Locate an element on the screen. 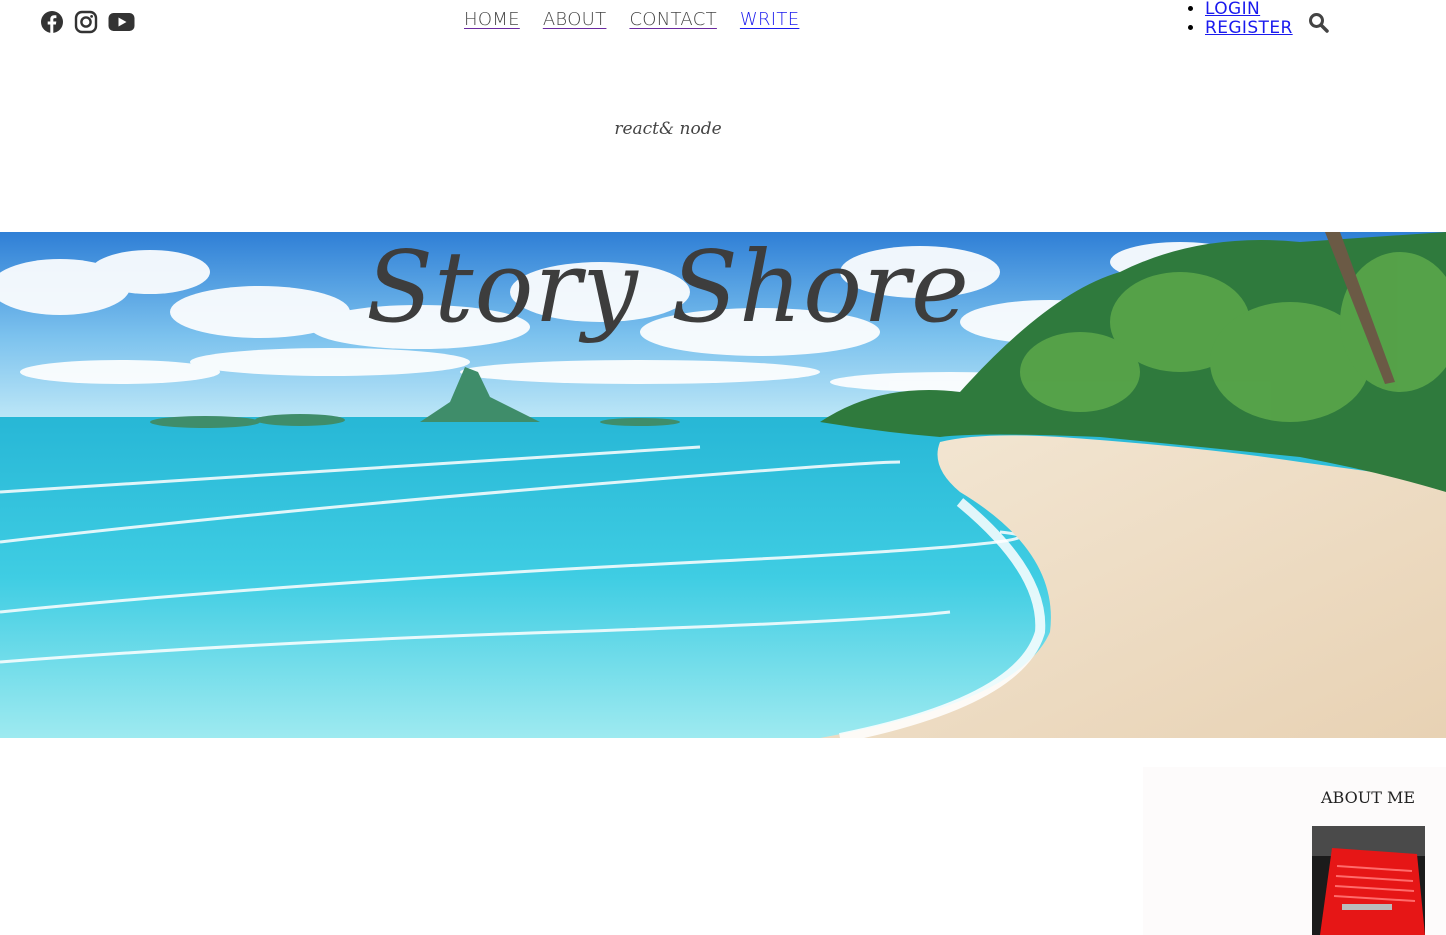 This screenshot has width=1446, height=935. facebook-icon is located at coordinates (52, 22).